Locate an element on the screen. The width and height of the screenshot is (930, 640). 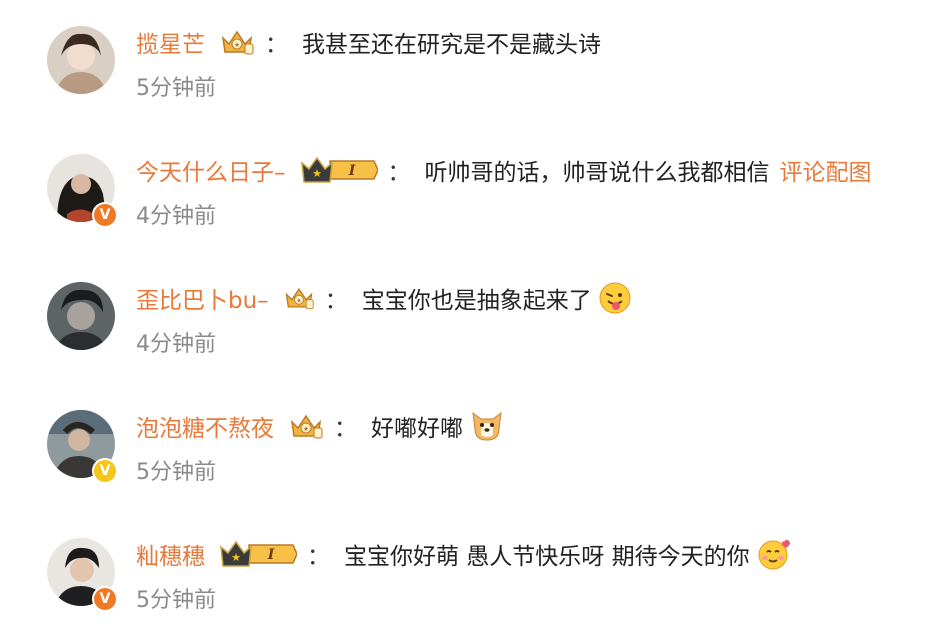
comment-text: 宝宝你也是抽象起来了 is located at coordinates (476, 301).